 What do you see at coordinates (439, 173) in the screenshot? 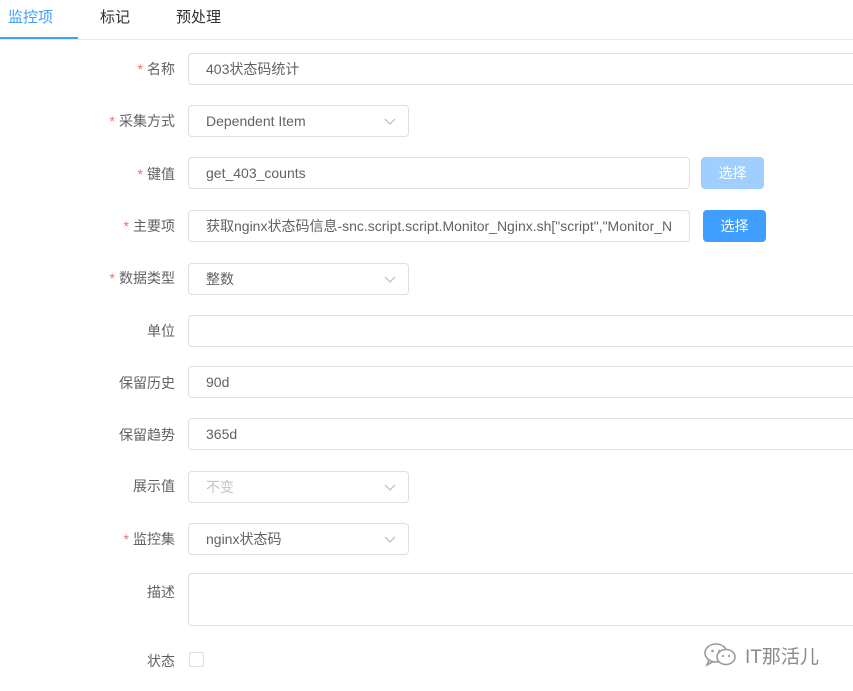
I see `key-input: get_403_counts` at bounding box center [439, 173].